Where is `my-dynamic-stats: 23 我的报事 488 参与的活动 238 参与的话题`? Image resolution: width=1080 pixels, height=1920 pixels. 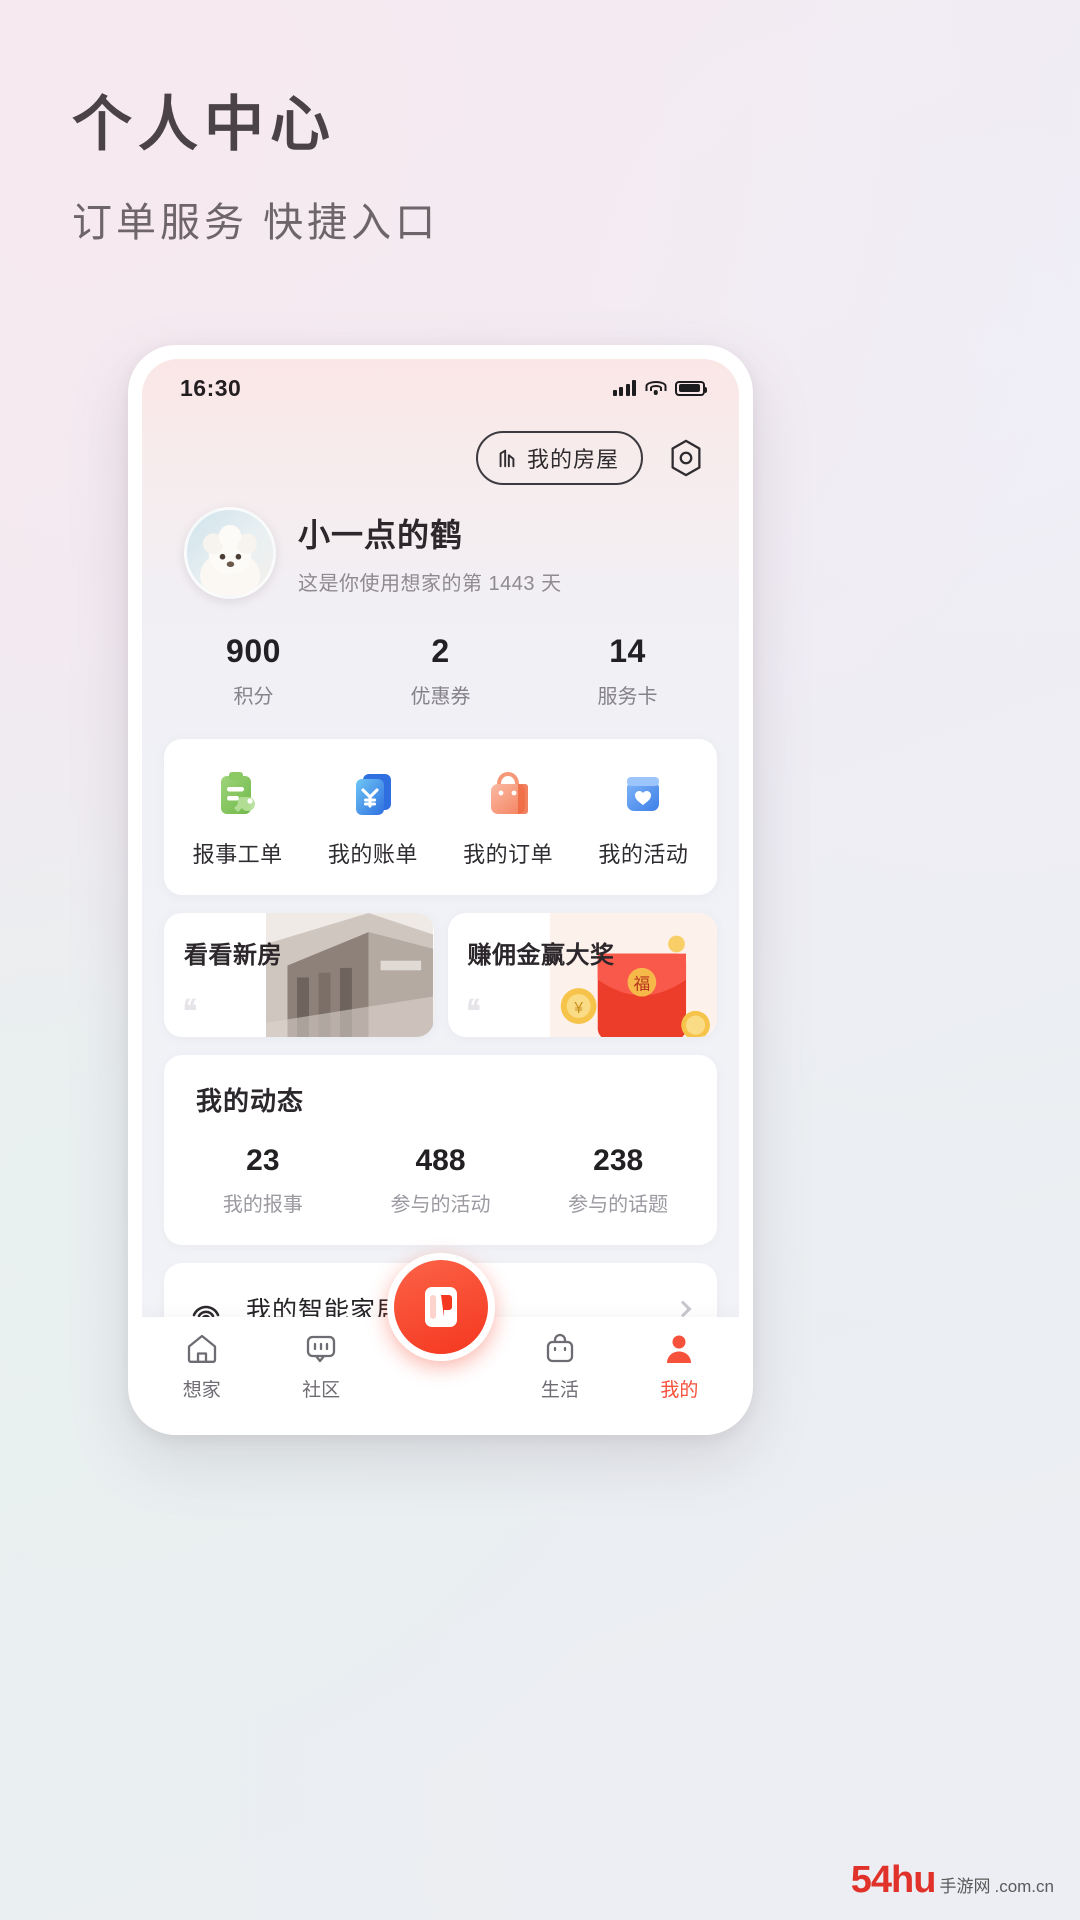
my-dynamic-stats: 23 我的报事 488 参与的活动 238 参与的话题 is located at coordinates (440, 1180).